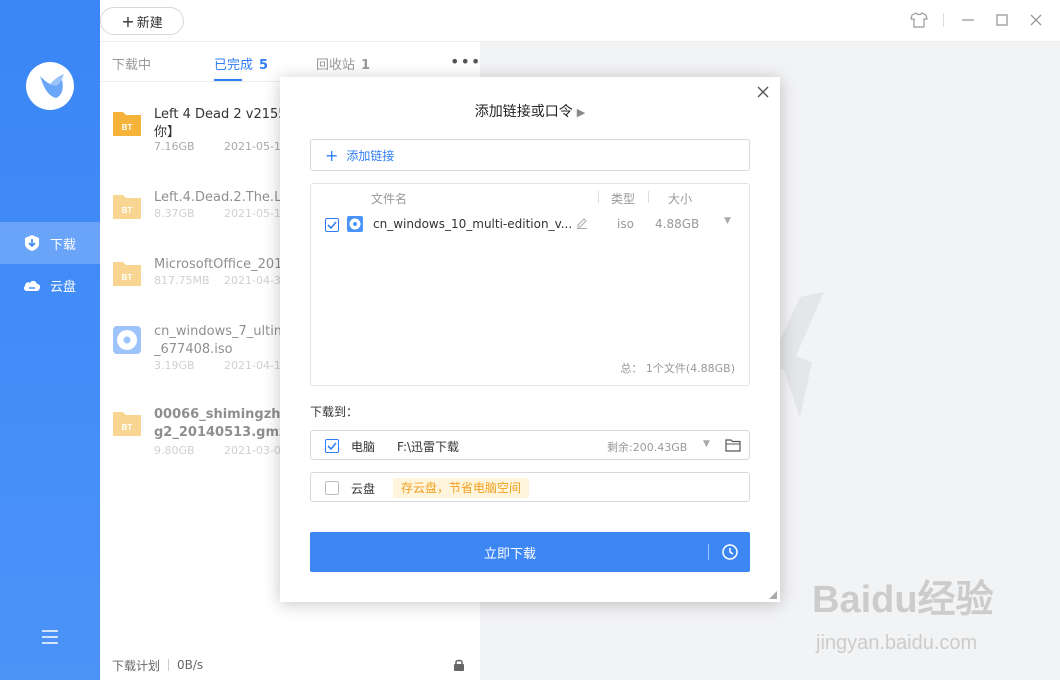  What do you see at coordinates (625, 224) in the screenshot?
I see `file-type: iso` at bounding box center [625, 224].